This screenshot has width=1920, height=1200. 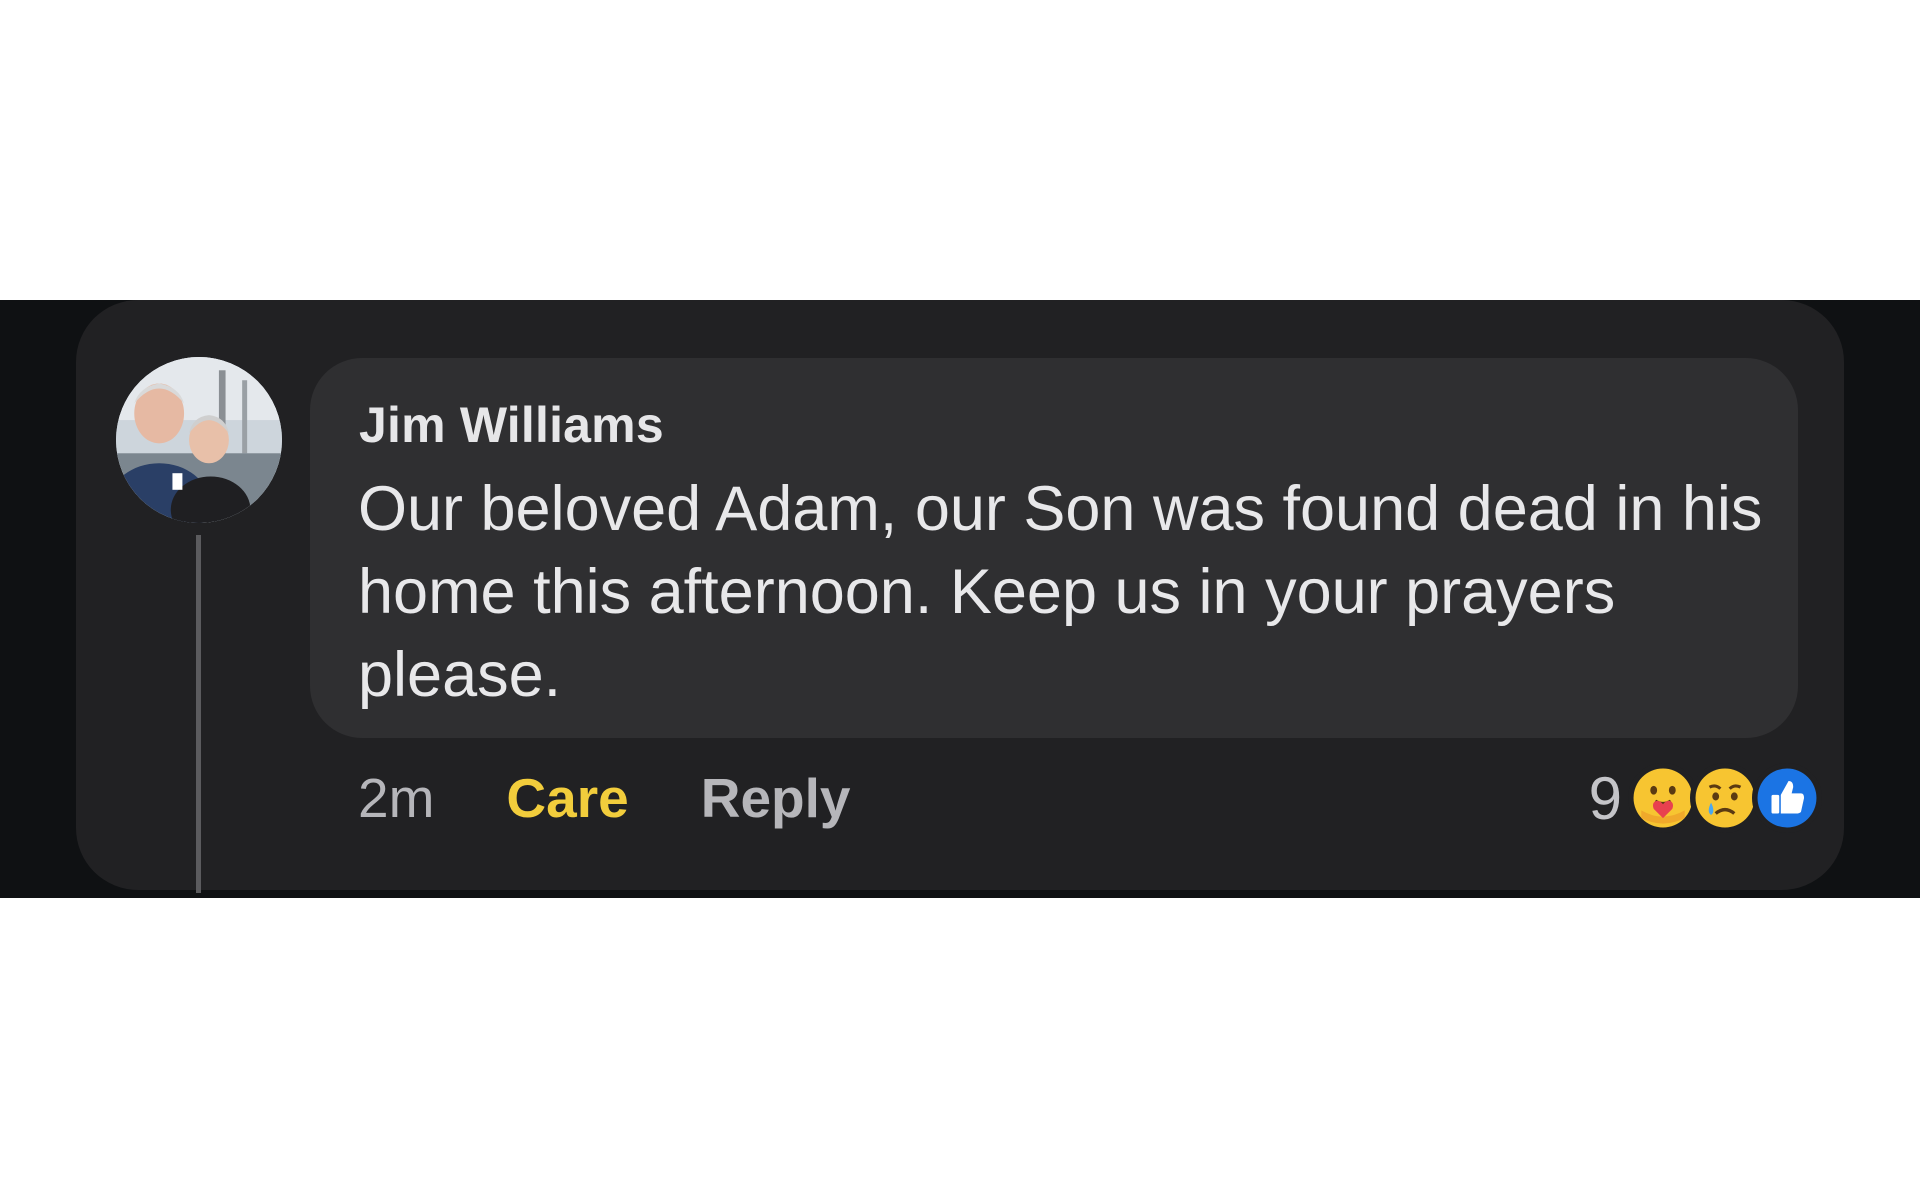 What do you see at coordinates (511, 425) in the screenshot?
I see `author-name: Jim Williams` at bounding box center [511, 425].